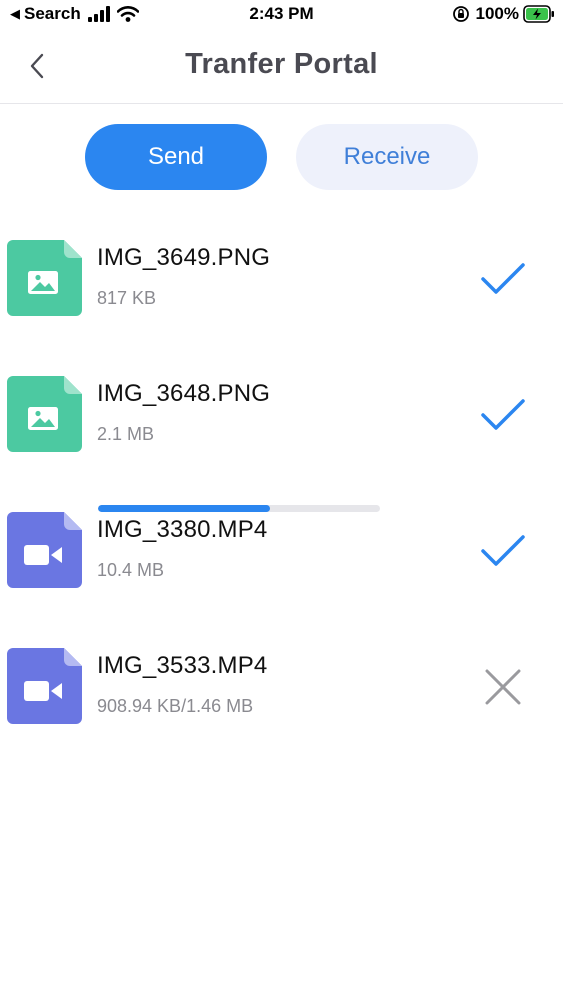  I want to click on file-item: IMG_3380.MP4 10.4 MB, so click(281, 564).